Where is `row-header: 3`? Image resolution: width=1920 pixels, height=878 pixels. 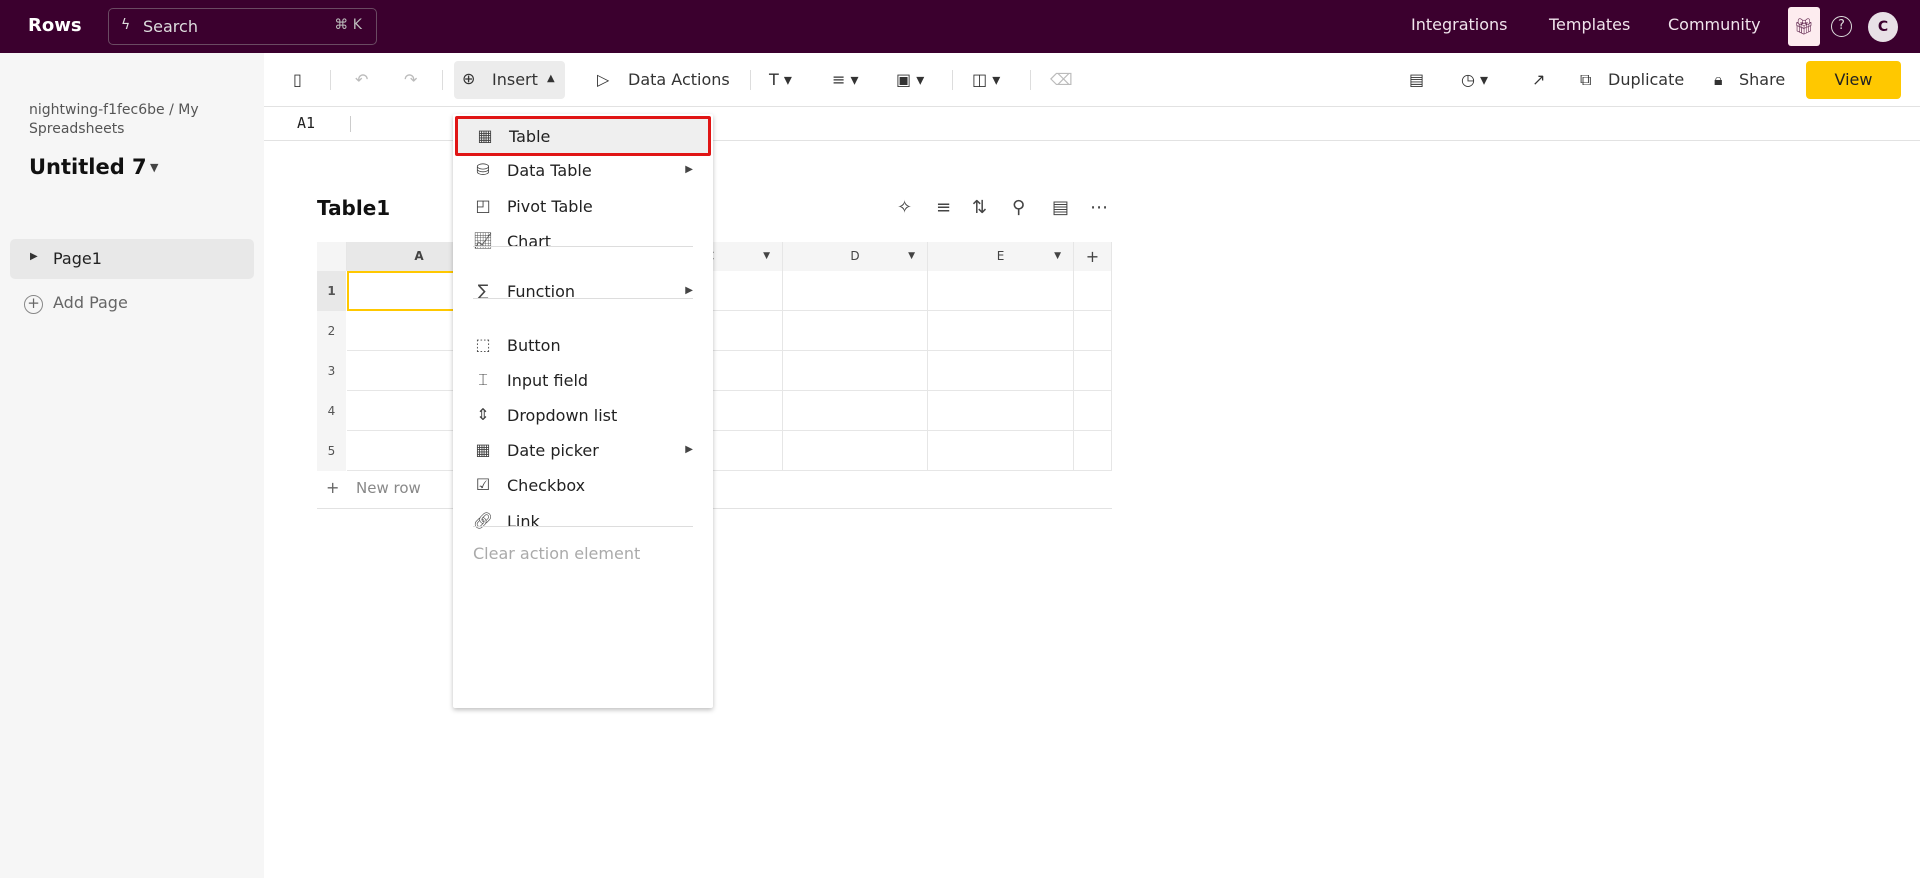 row-header: 3 is located at coordinates (331, 371).